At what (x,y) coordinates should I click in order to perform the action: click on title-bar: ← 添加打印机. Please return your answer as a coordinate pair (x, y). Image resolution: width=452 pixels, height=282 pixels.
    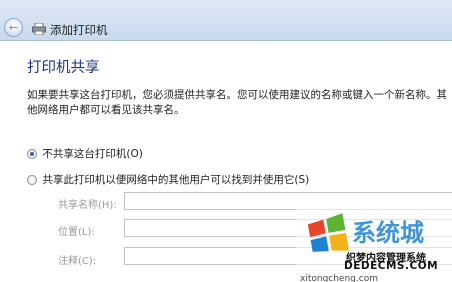
    Looking at the image, I should click on (226, 20).